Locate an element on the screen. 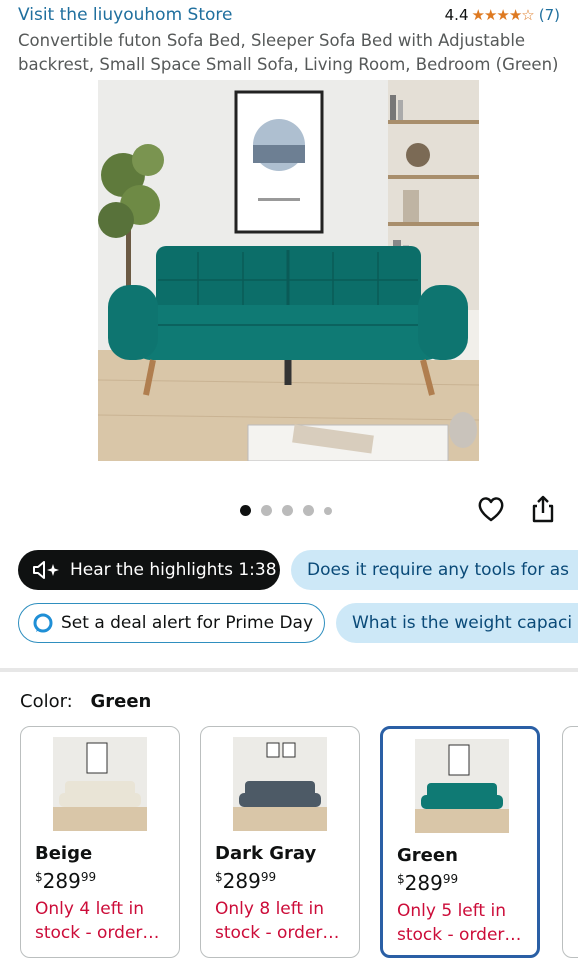  hear-highlights-label: Hear the highlights 1:38 is located at coordinates (173, 570).